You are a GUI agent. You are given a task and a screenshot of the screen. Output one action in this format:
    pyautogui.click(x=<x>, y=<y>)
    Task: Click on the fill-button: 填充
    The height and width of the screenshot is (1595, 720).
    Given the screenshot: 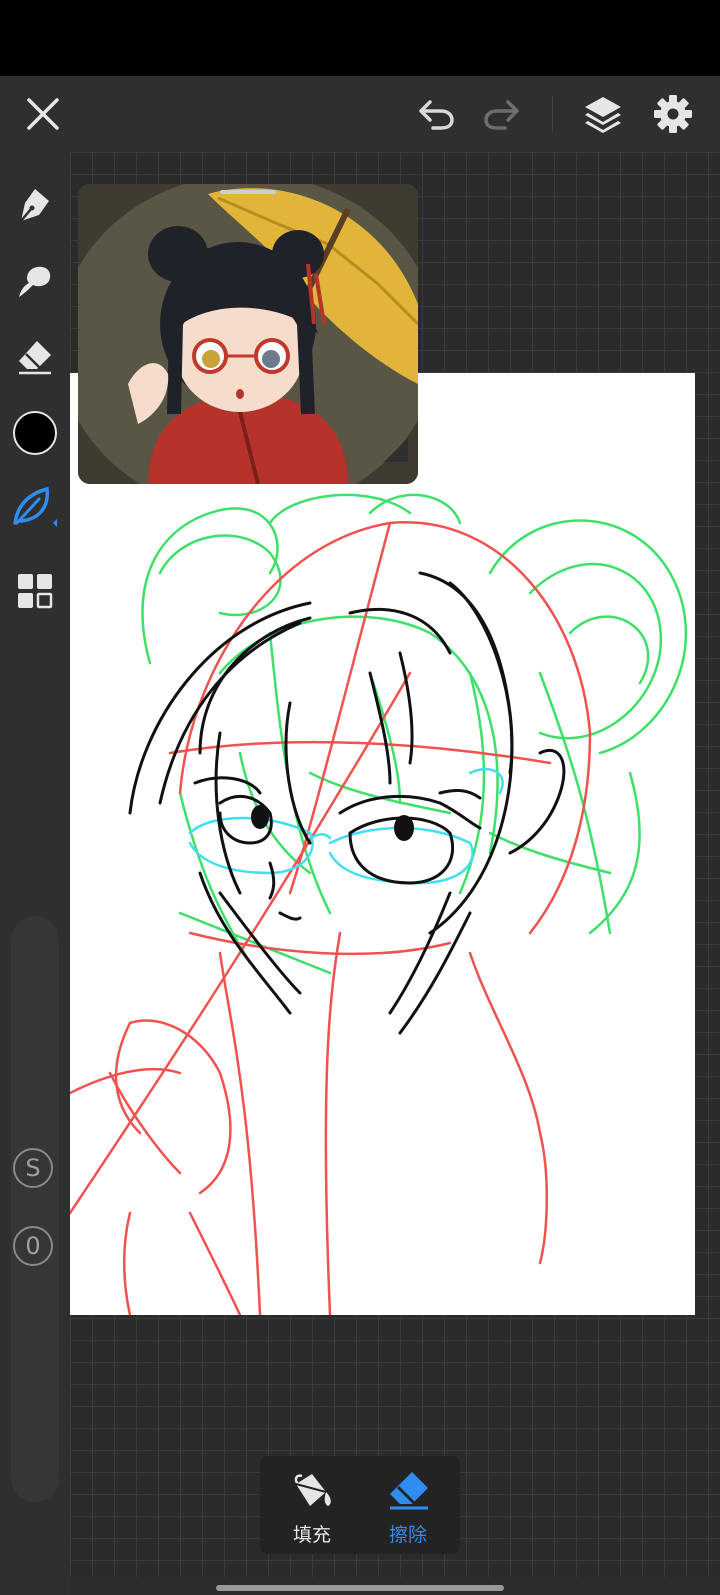 What is the action you would take?
    pyautogui.click(x=312, y=1505)
    